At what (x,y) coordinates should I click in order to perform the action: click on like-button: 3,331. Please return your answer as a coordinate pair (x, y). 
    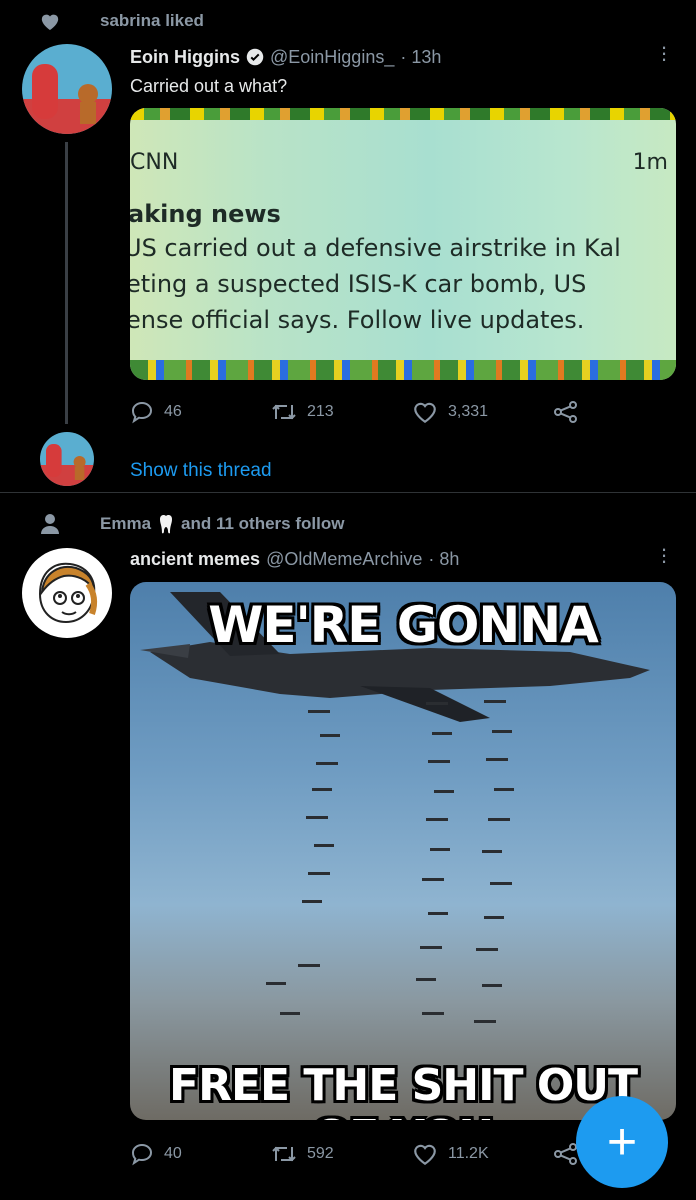
    Looking at the image, I should click on (482, 412).